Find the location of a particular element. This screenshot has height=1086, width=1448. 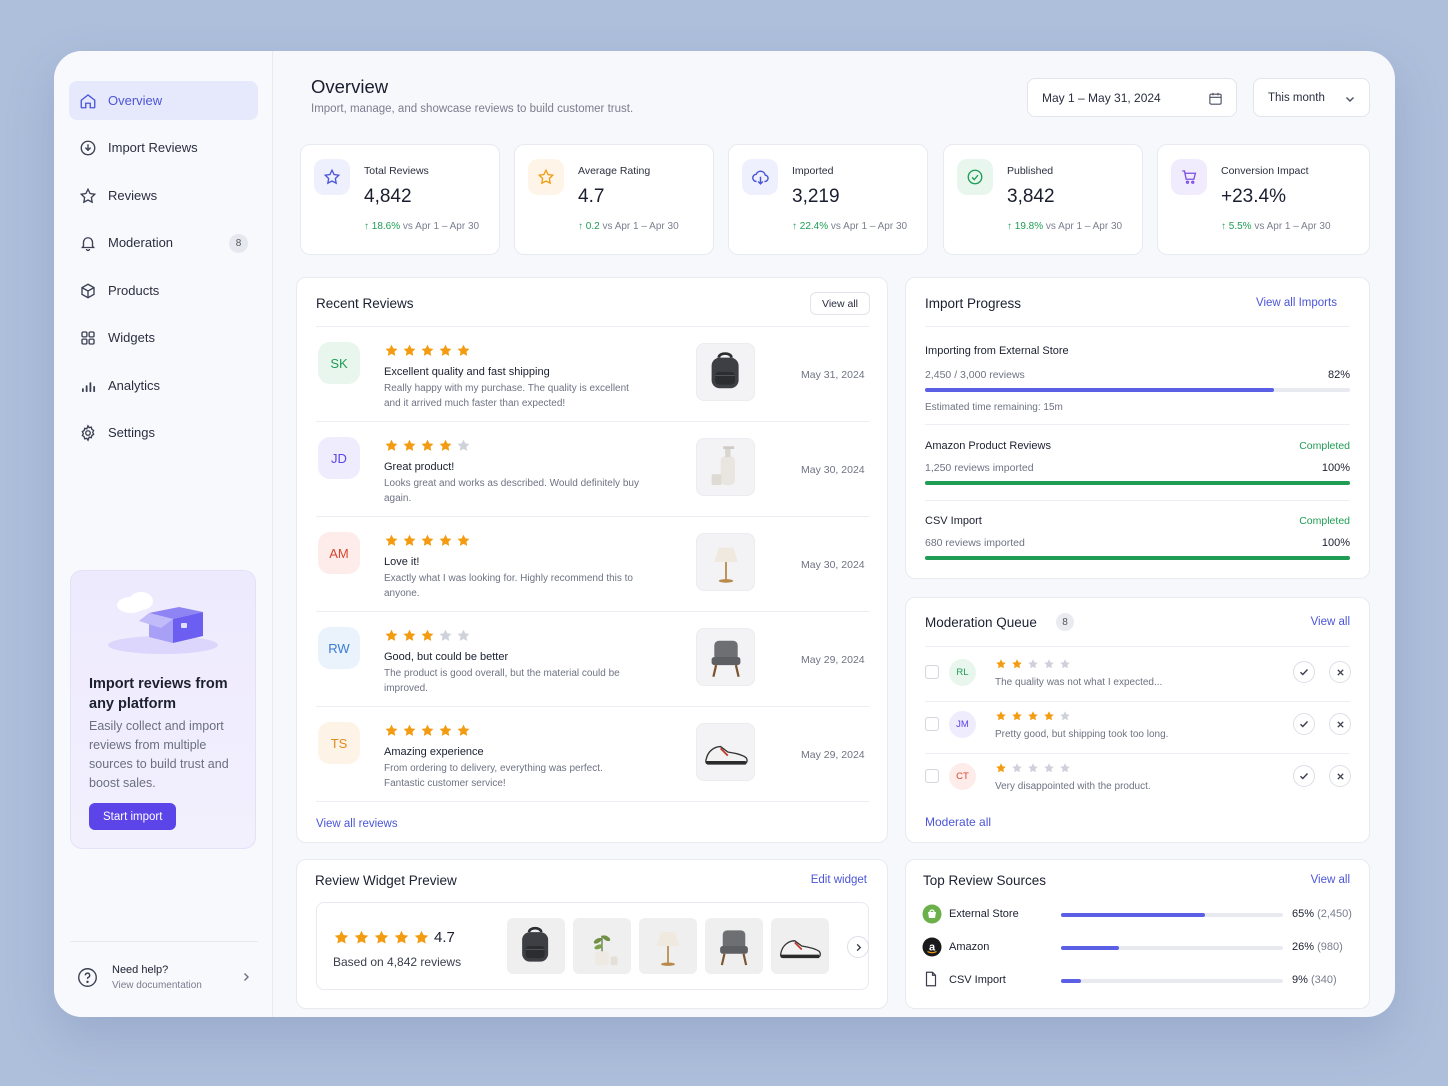

product-thumbnail is located at coordinates (725, 467).